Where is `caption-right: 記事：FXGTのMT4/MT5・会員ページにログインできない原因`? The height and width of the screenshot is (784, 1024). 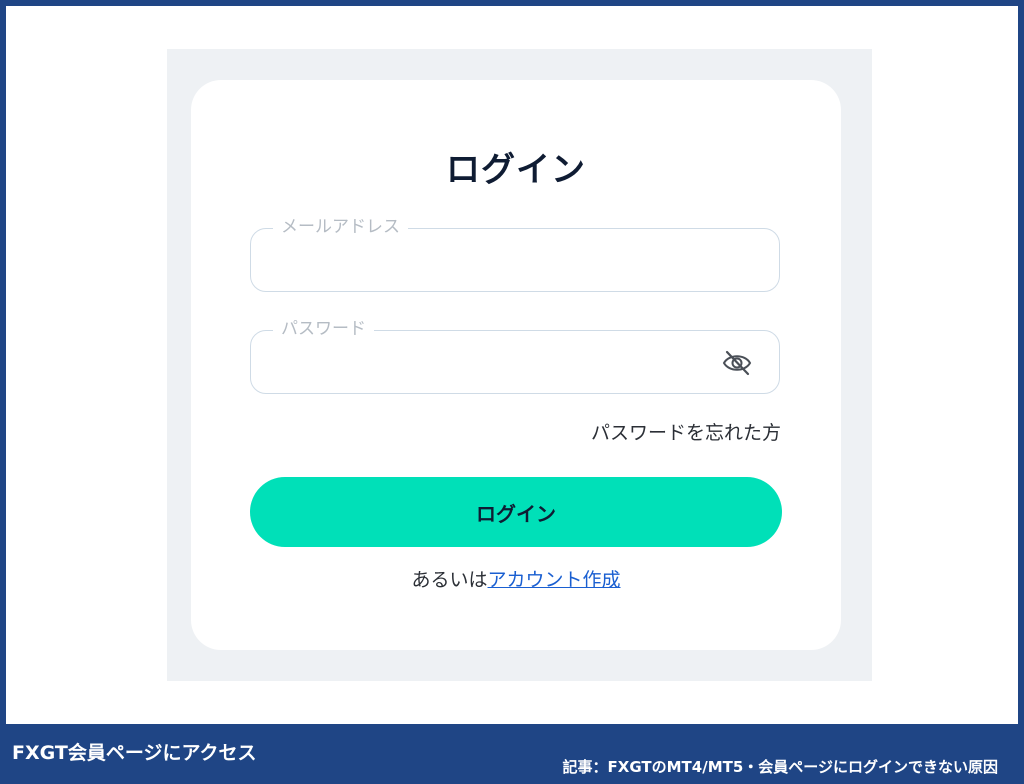 caption-right: 記事：FXGTのMT4/MT5・会員ページにログインできない原因 is located at coordinates (780, 767).